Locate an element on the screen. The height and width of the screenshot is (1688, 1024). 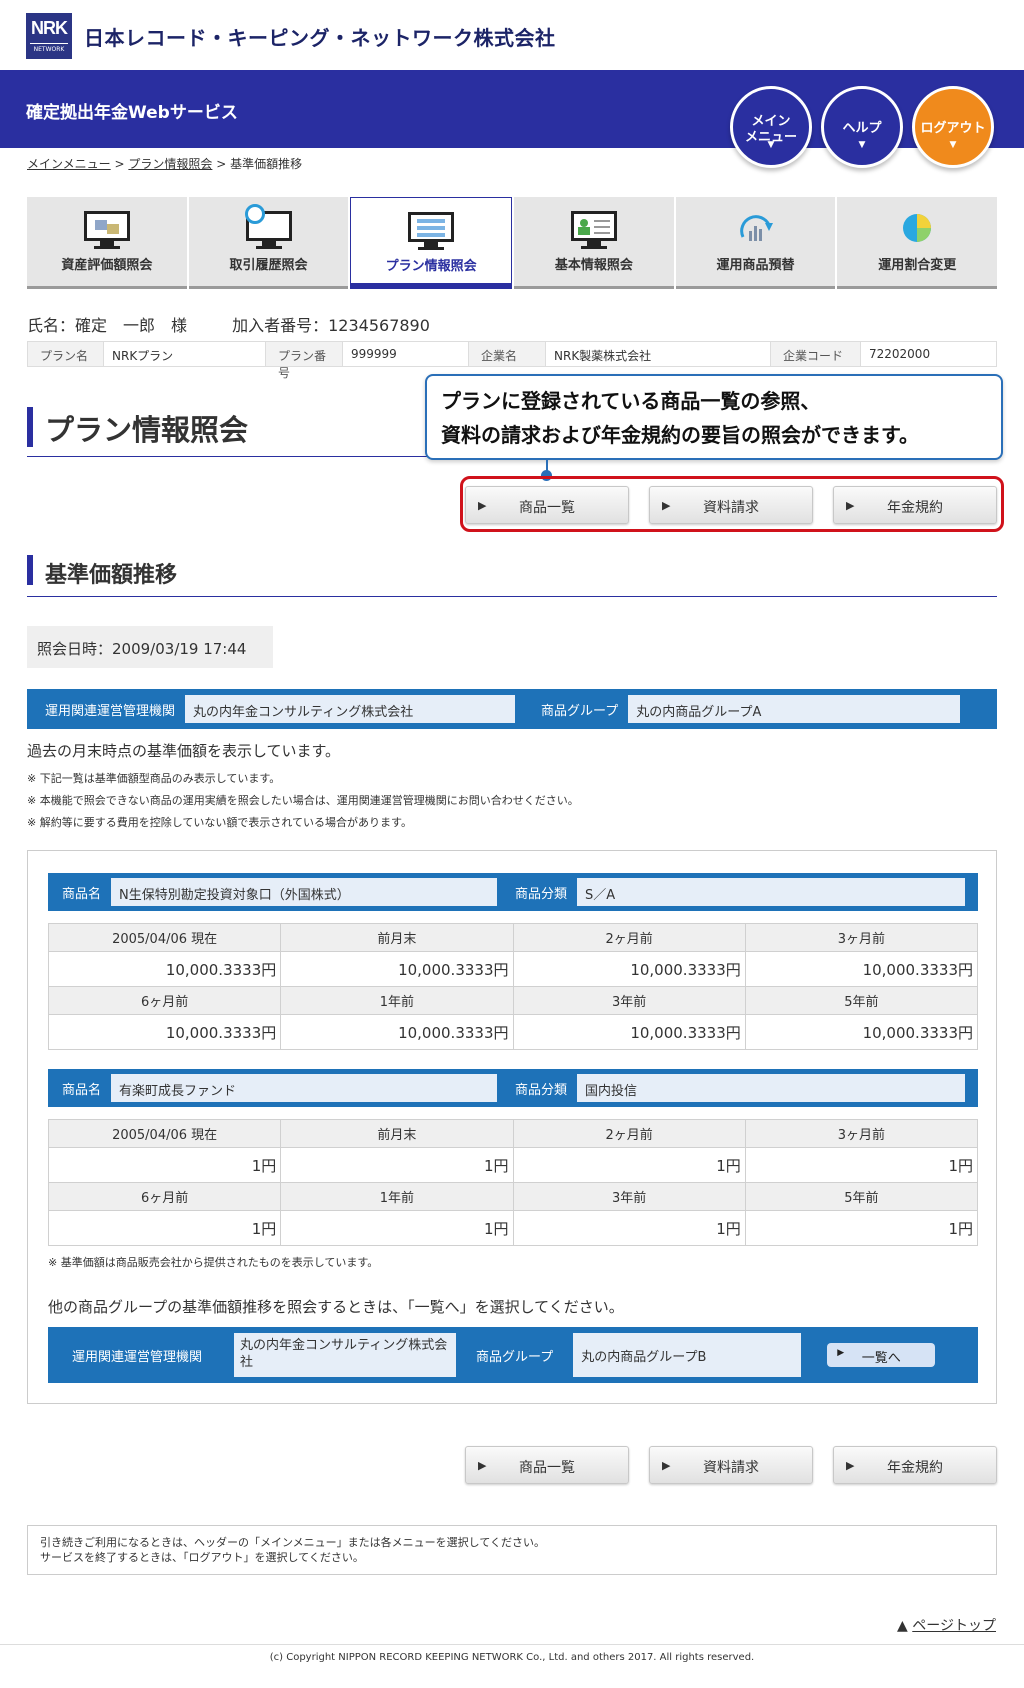
tab-product-switch: 運用商品預替 is located at coordinates (755, 243).